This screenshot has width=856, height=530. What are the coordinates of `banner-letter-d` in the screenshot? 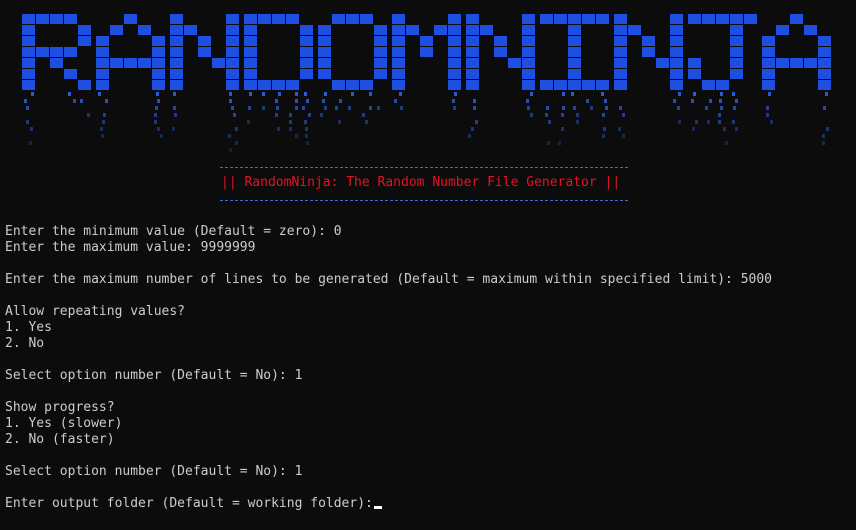 It's located at (278, 52).